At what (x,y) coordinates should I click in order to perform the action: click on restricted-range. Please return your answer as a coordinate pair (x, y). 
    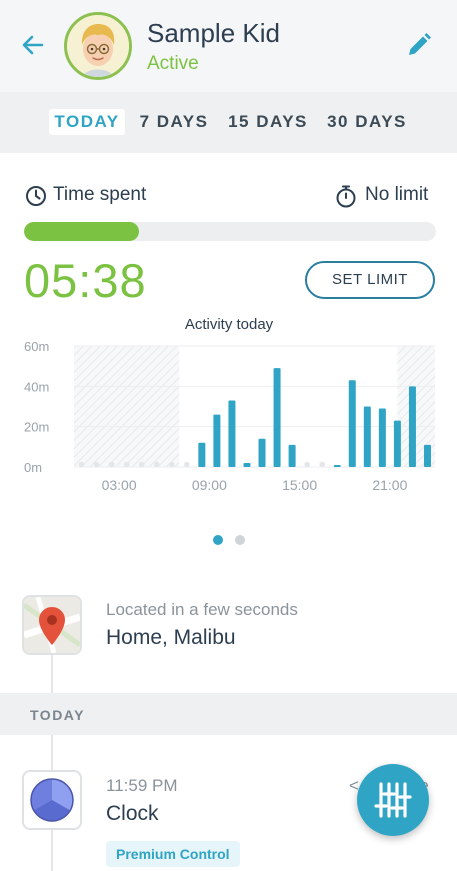
    Looking at the image, I should click on (127, 406).